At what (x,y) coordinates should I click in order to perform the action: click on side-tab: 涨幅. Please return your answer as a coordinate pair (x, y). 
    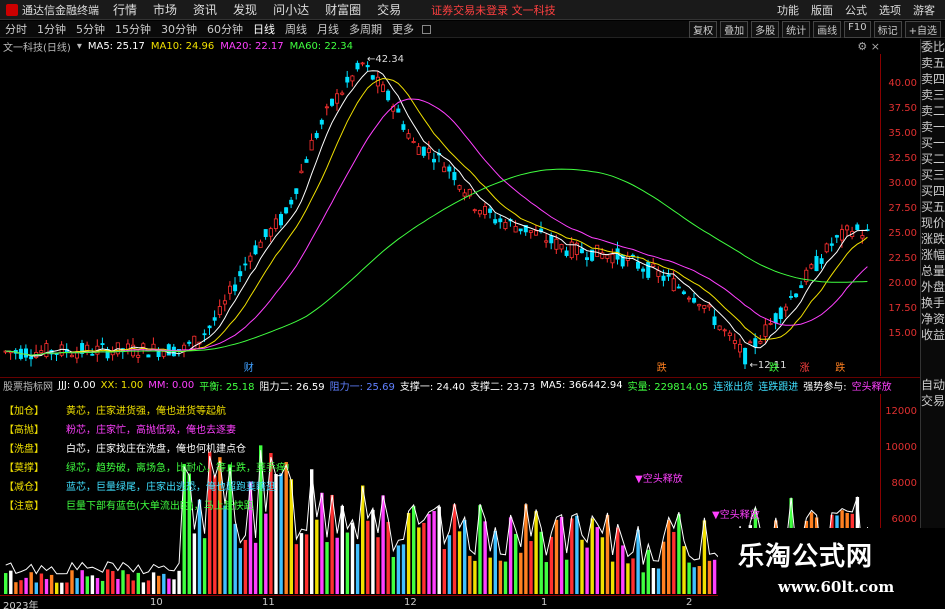
    Looking at the image, I should click on (933, 255).